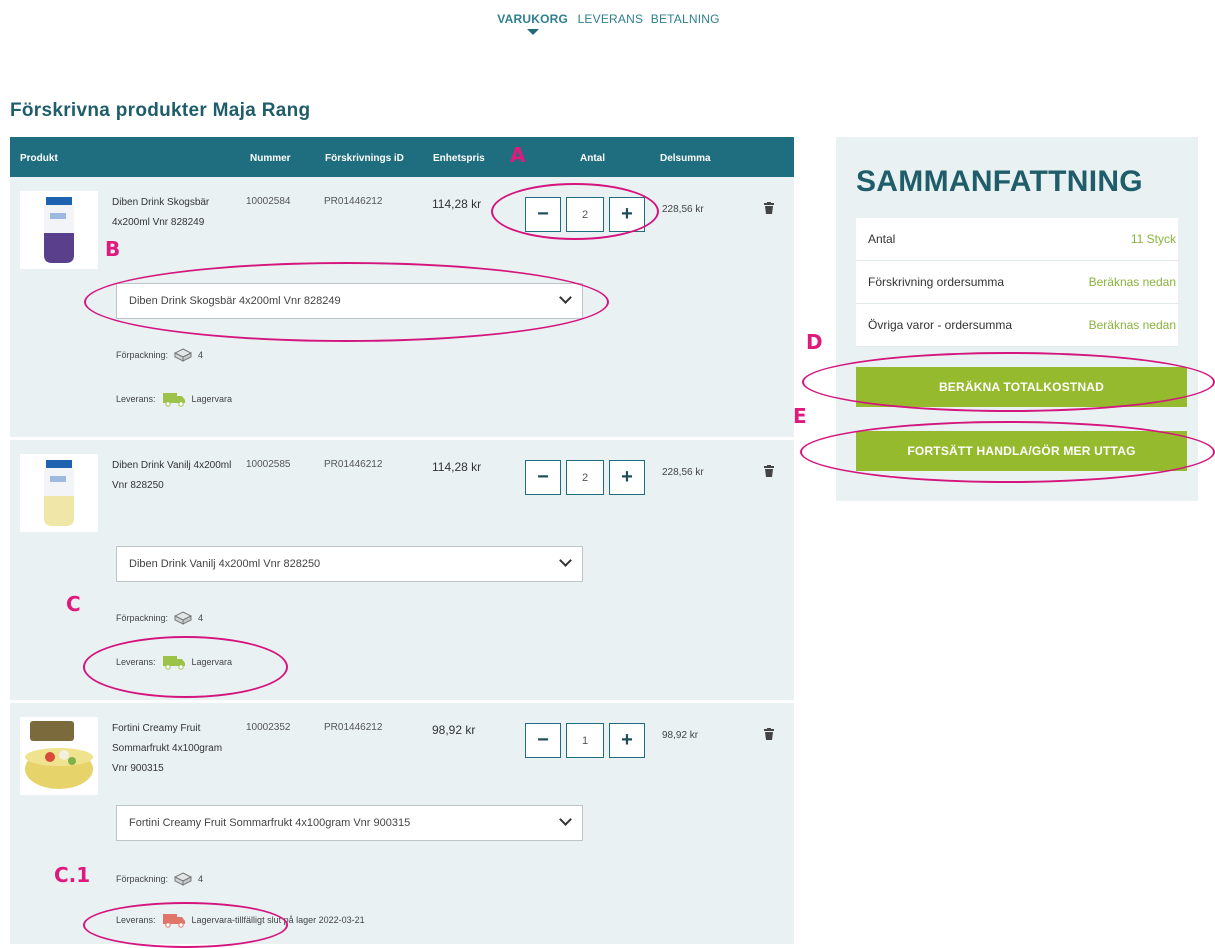 The width and height of the screenshot is (1215, 948). What do you see at coordinates (73, 604) in the screenshot?
I see `annotation-c: C` at bounding box center [73, 604].